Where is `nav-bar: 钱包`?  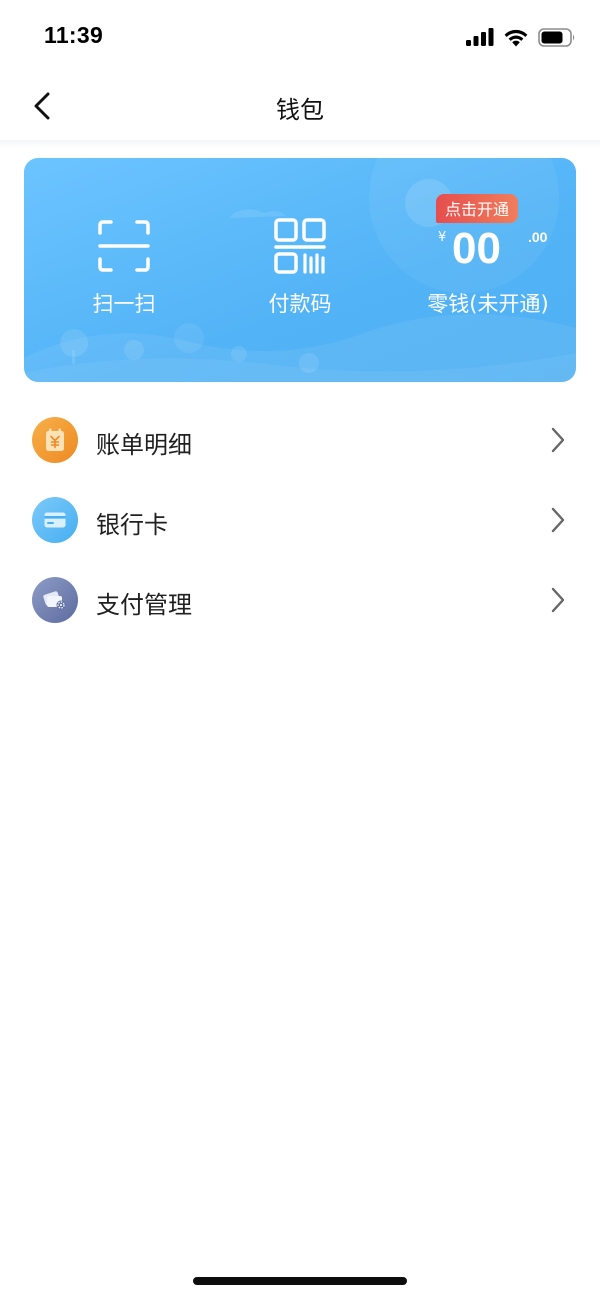 nav-bar: 钱包 is located at coordinates (300, 108).